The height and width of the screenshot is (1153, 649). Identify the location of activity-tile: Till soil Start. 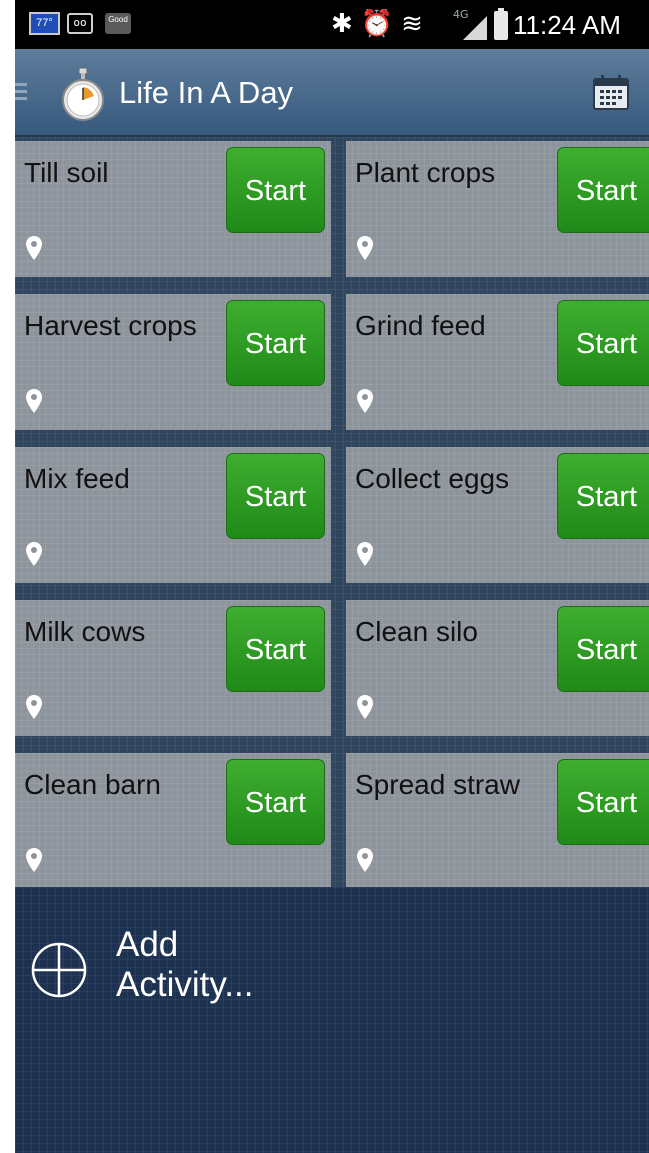
(173, 209).